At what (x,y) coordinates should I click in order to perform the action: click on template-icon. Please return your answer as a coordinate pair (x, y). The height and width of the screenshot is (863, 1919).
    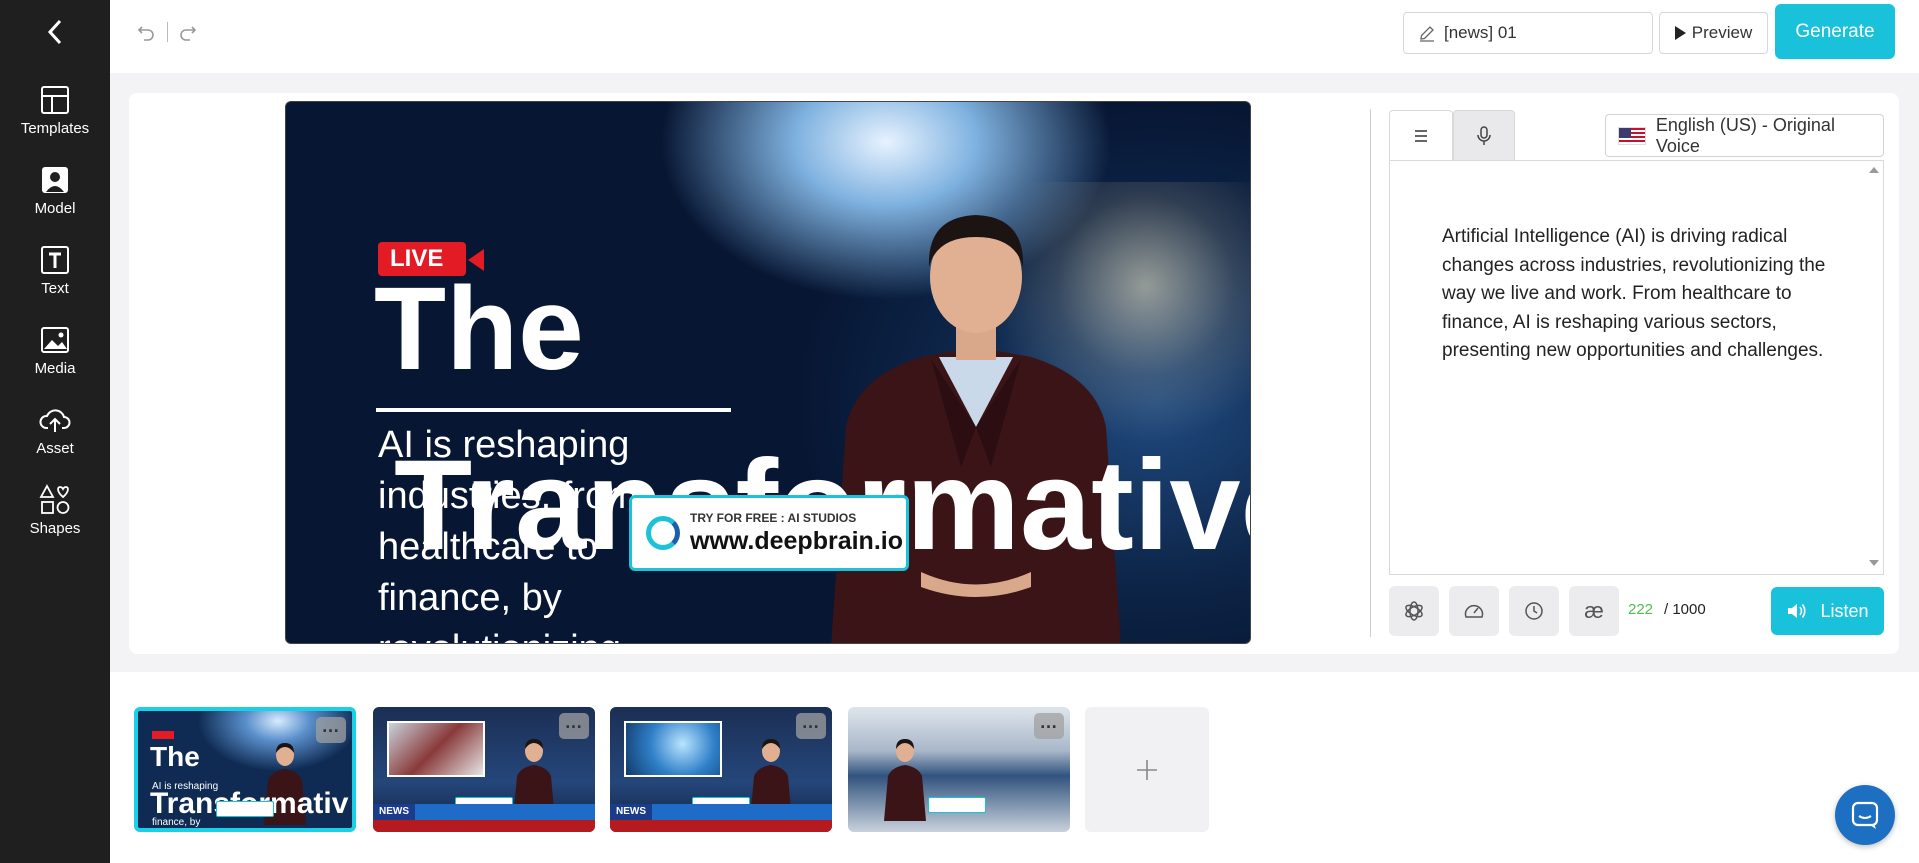
    Looking at the image, I should click on (55, 100).